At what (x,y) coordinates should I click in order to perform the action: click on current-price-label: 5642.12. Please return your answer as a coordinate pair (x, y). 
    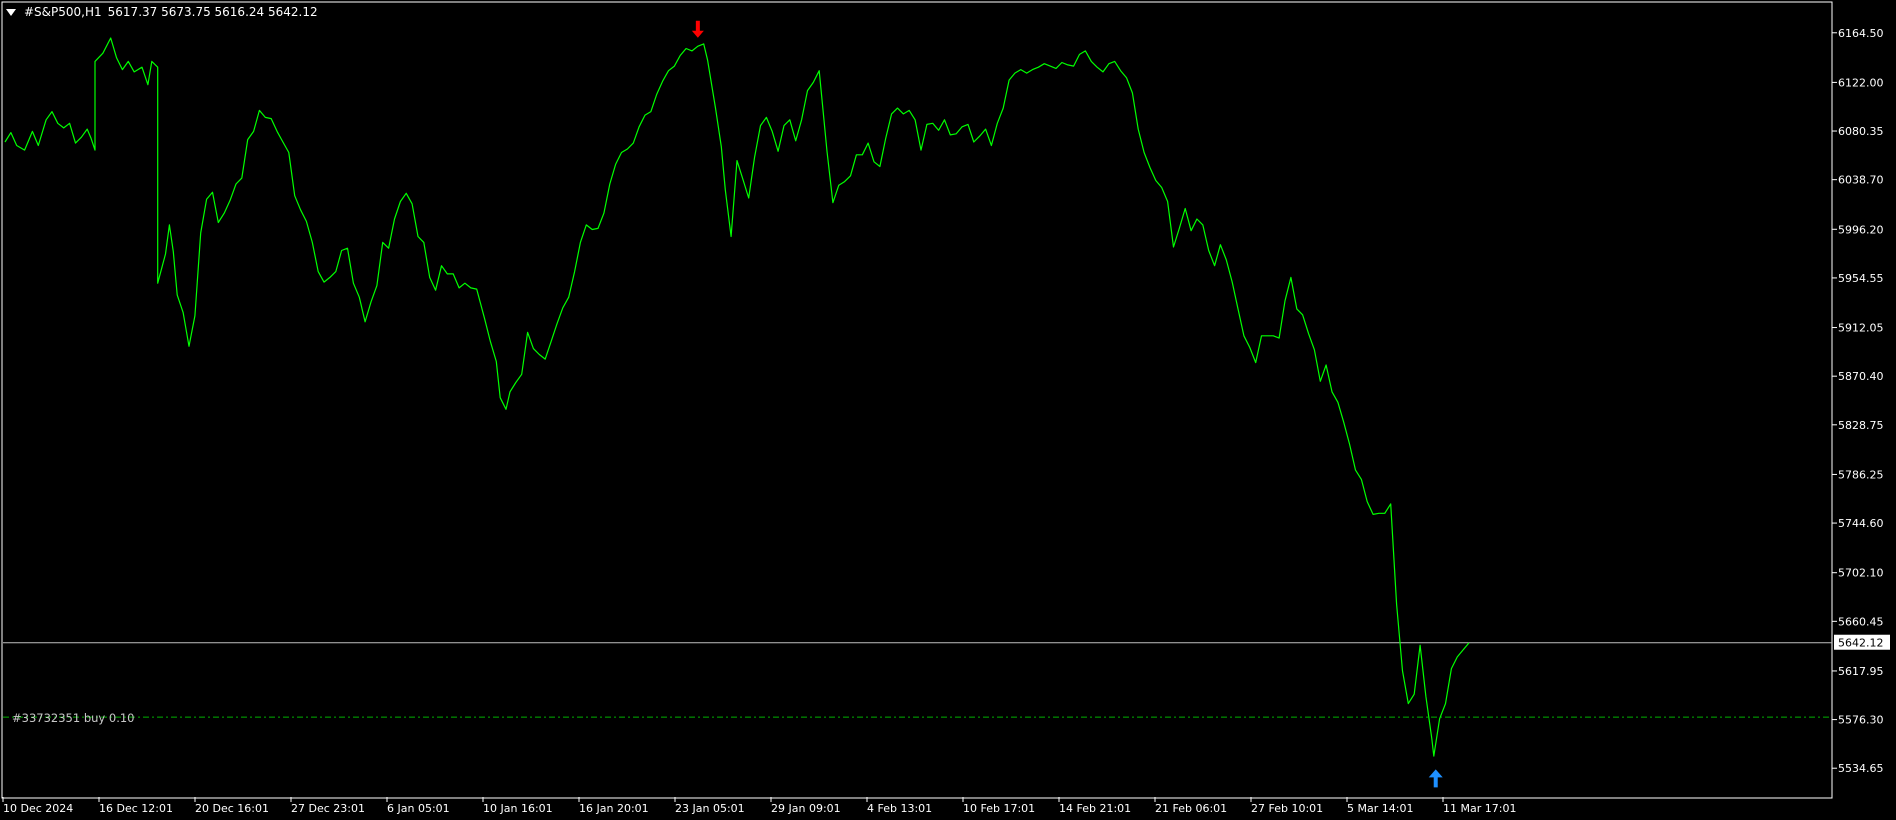
    Looking at the image, I should click on (1862, 642).